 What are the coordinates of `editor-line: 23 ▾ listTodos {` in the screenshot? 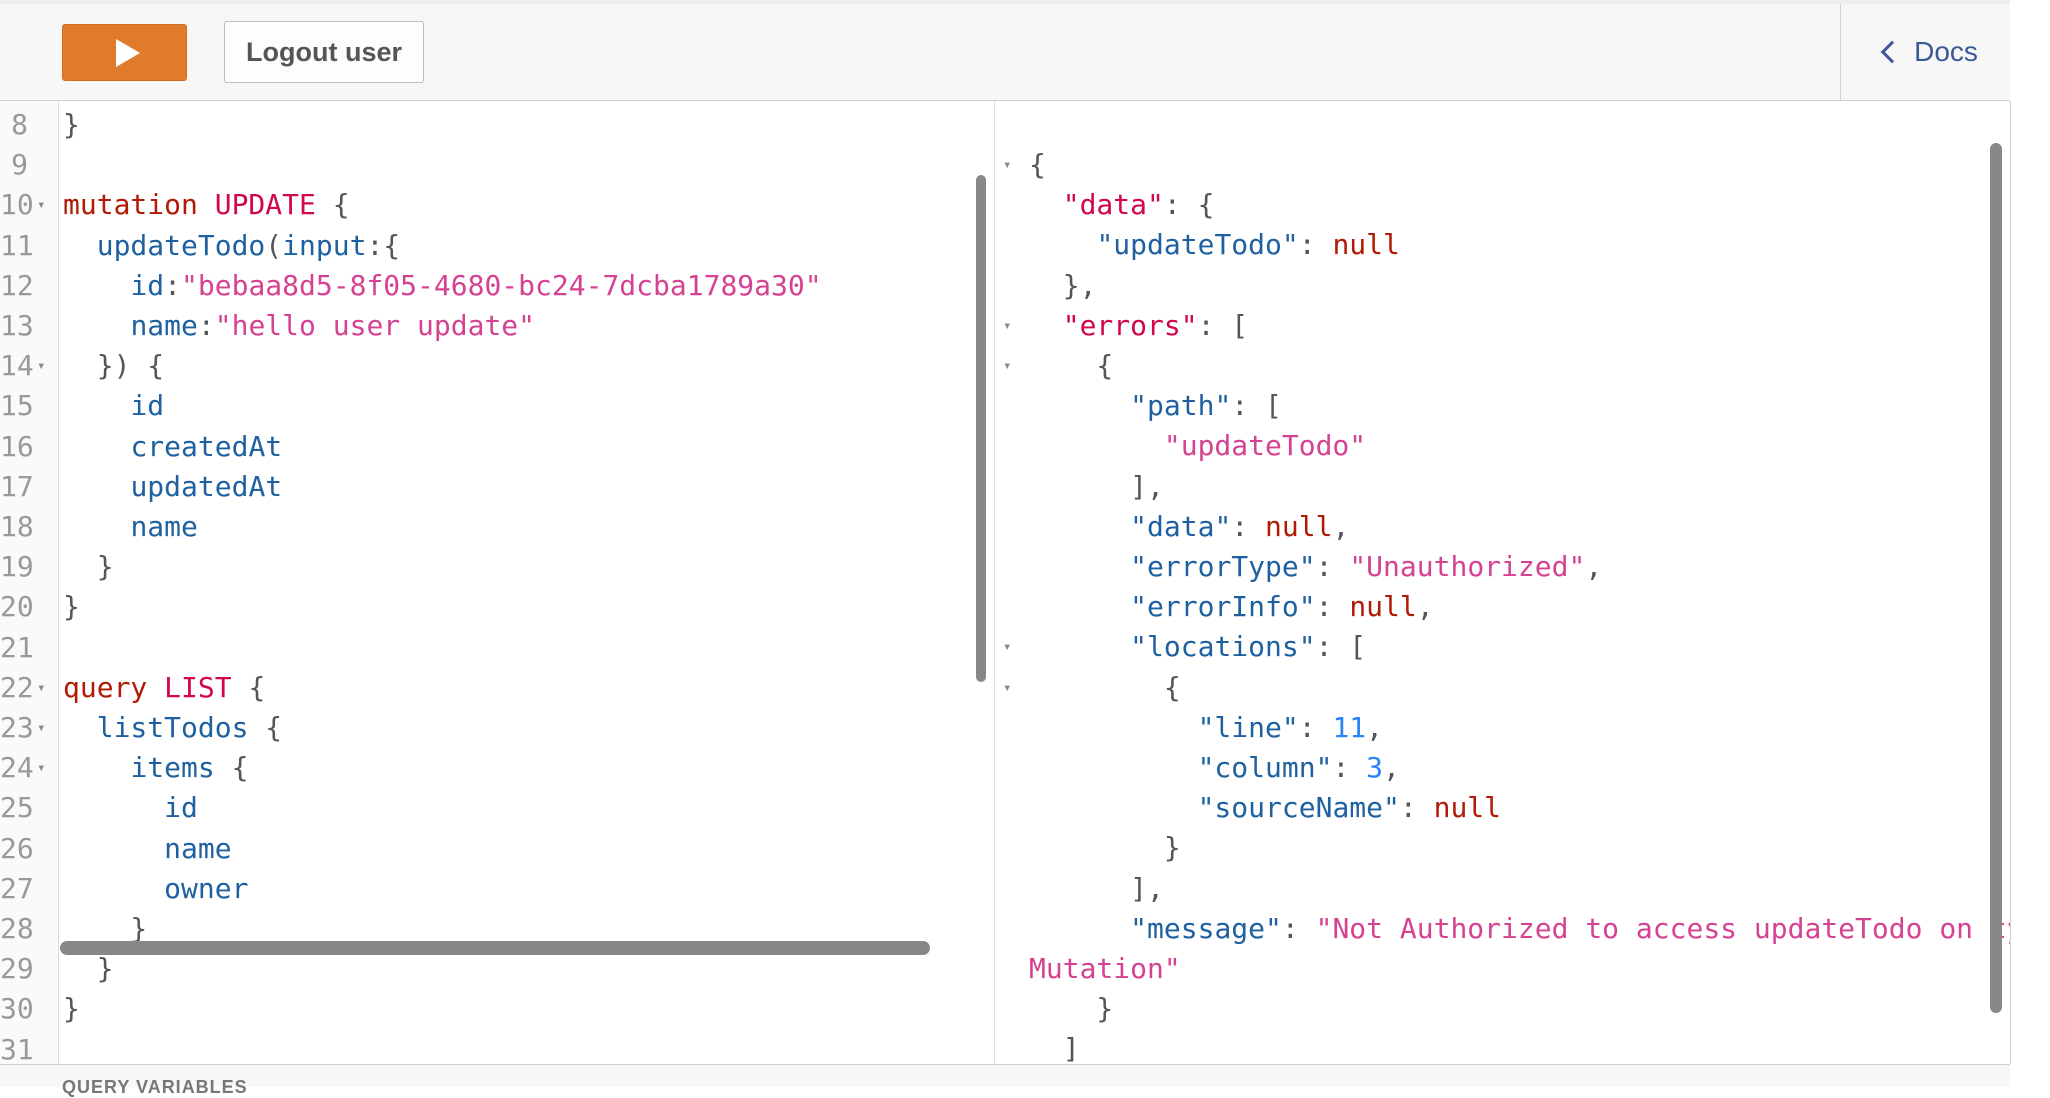 It's located at (497, 728).